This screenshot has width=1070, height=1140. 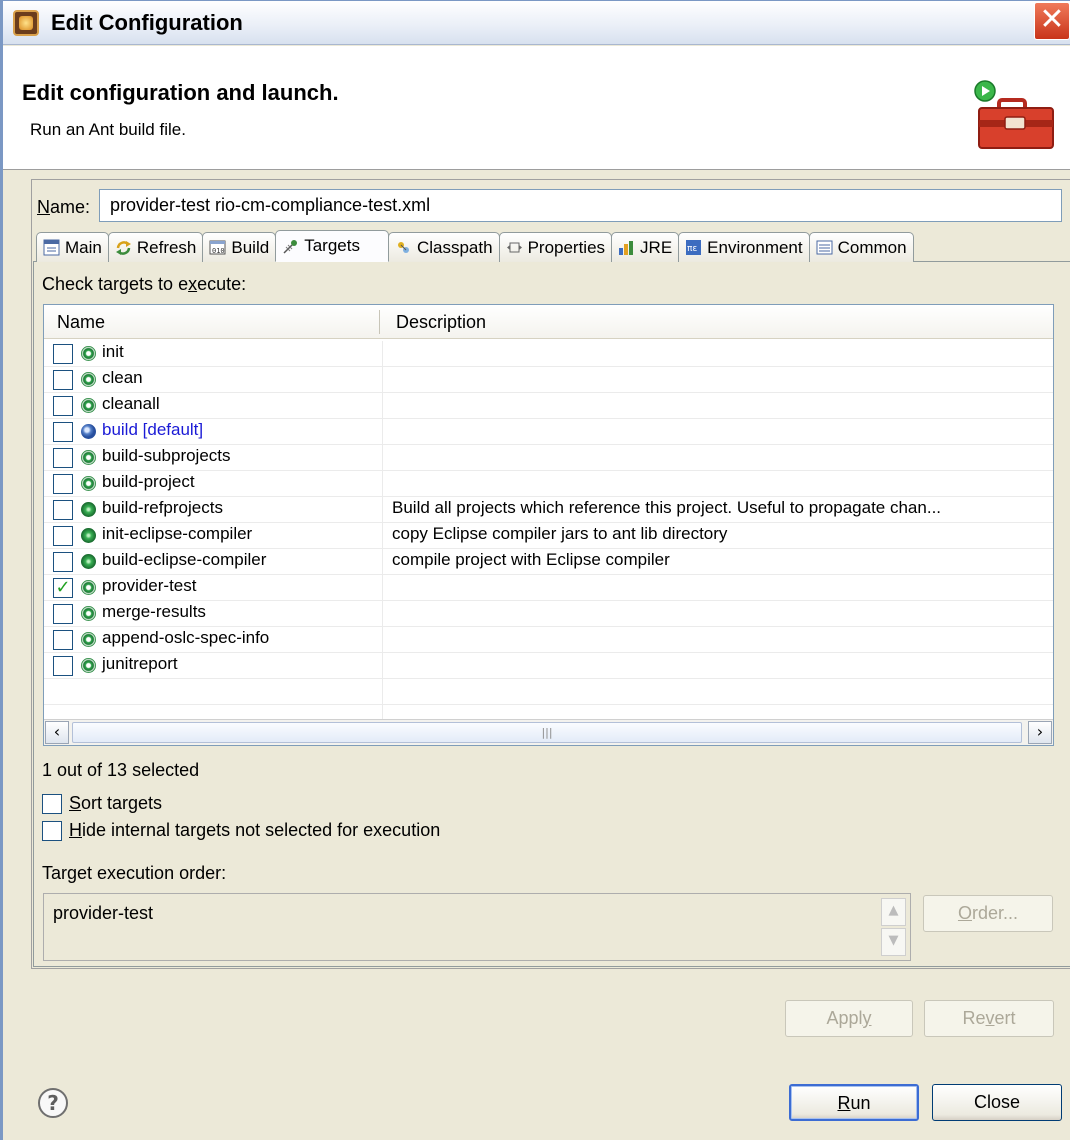 I want to click on build-icon: 010, so click(x=217, y=247).